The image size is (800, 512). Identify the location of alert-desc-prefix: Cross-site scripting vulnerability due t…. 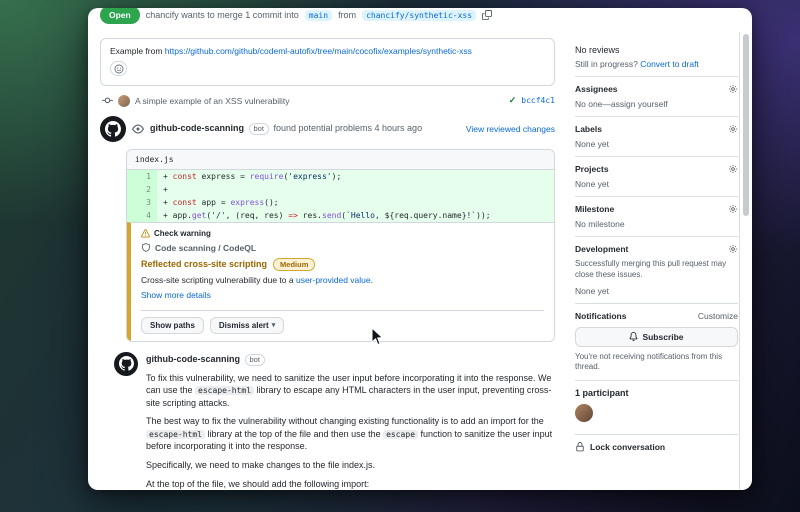
(218, 279).